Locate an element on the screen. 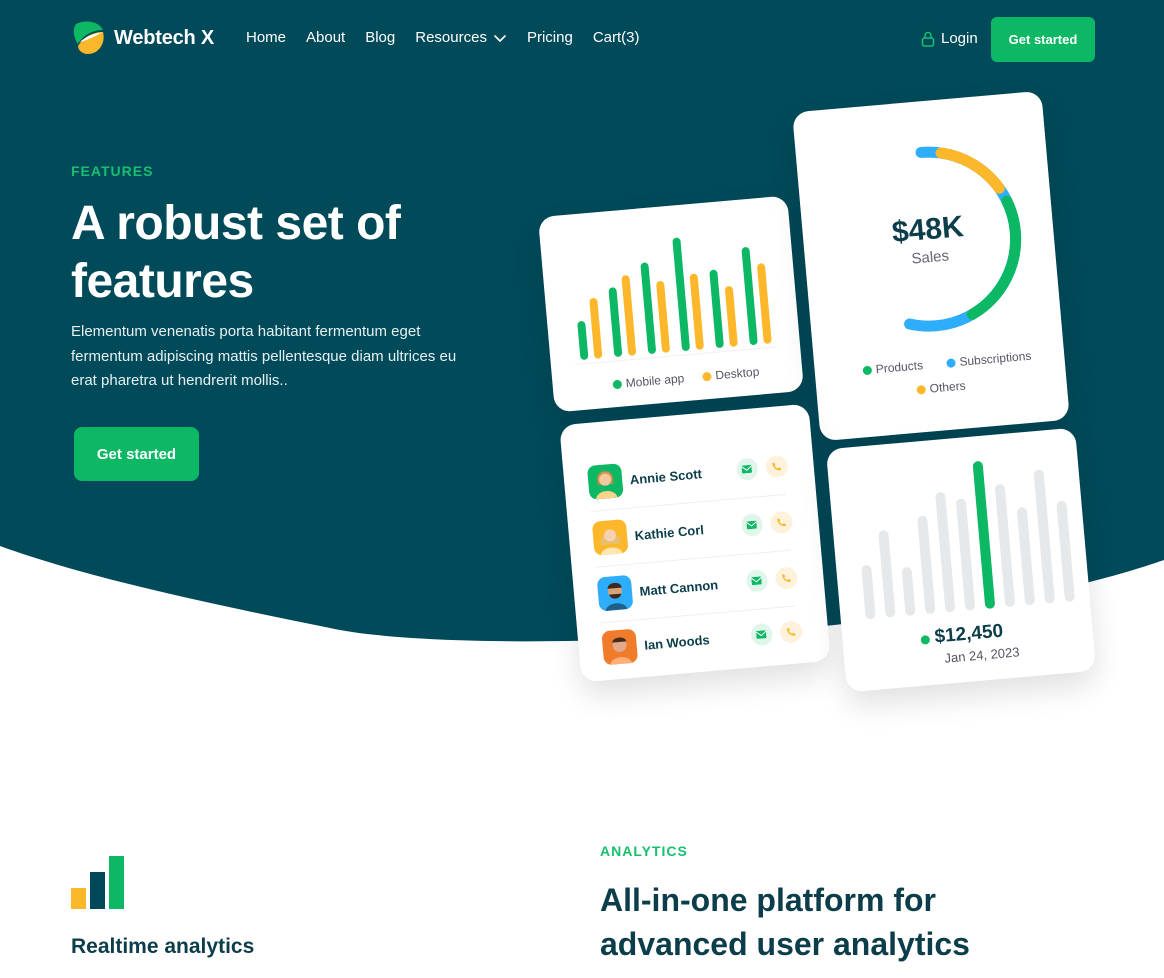 The image size is (1164, 978). legend-label: Products is located at coordinates (899, 367).